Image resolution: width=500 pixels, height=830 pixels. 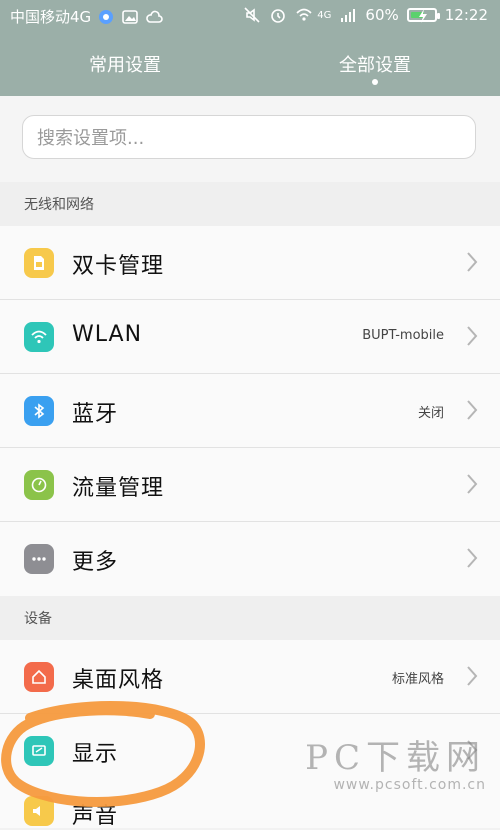 What do you see at coordinates (95, 816) in the screenshot?
I see `setting-label: 声音` at bounding box center [95, 816].